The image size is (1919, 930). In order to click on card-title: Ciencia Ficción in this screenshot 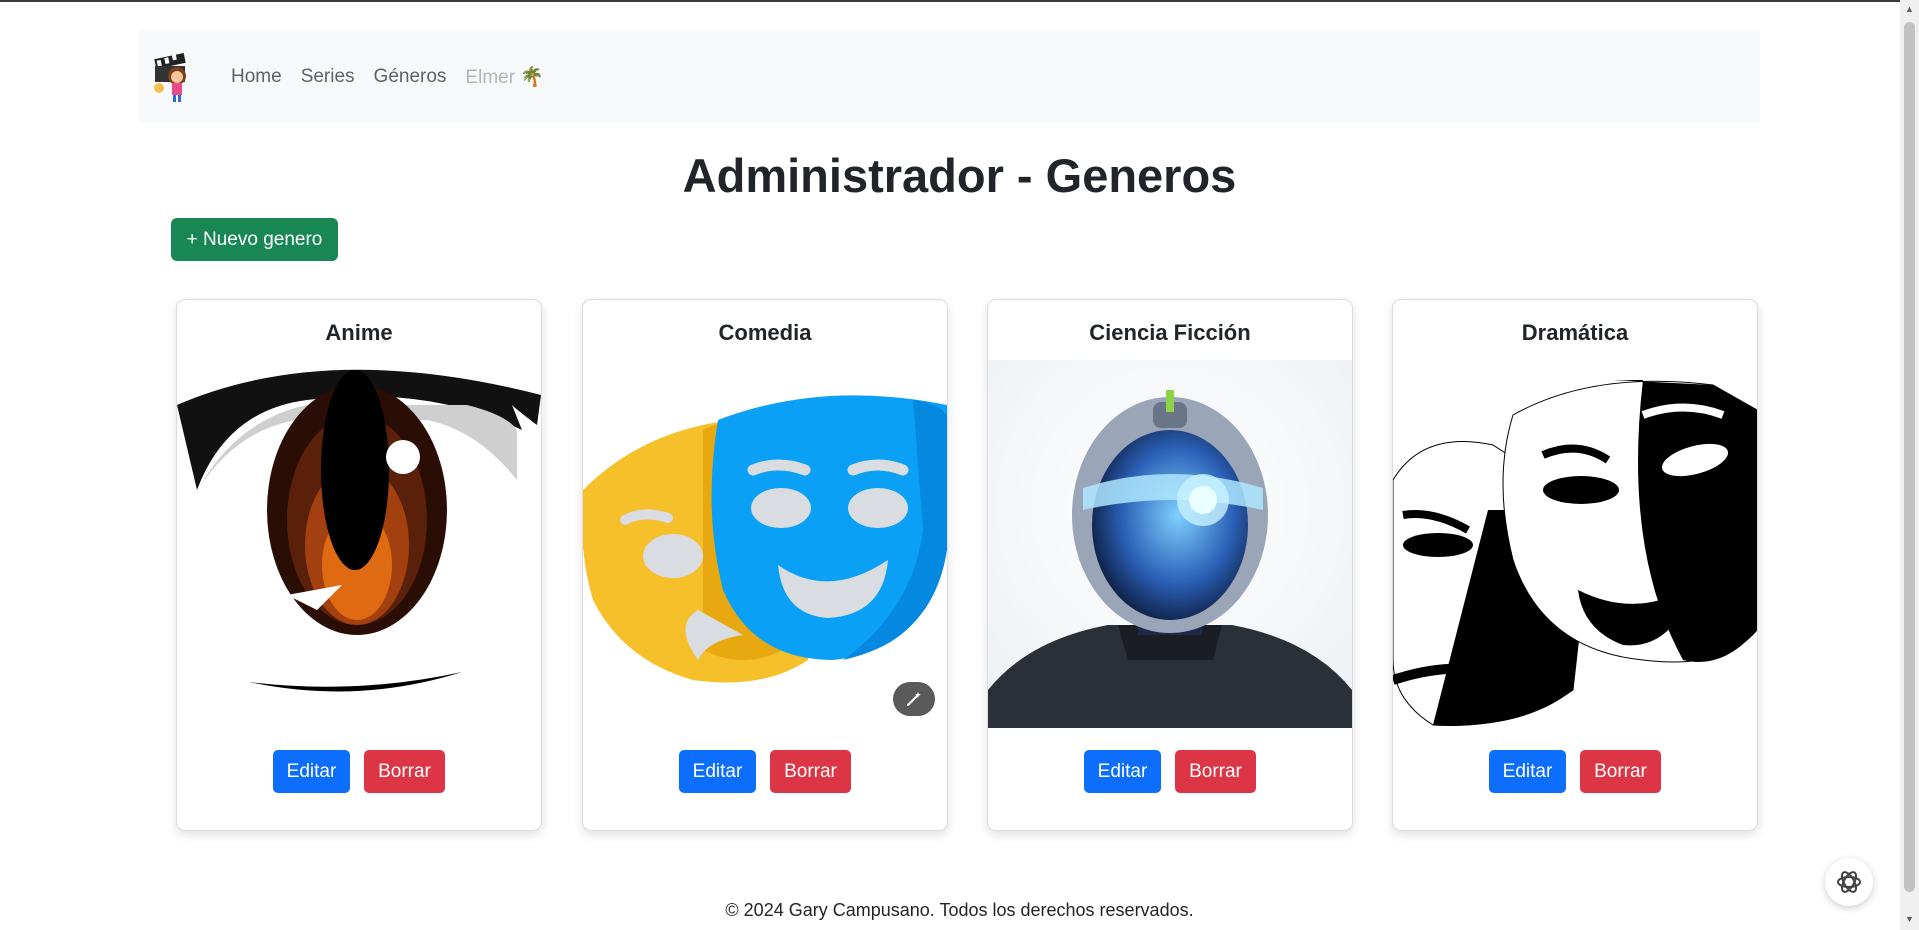, I will do `click(1170, 332)`.